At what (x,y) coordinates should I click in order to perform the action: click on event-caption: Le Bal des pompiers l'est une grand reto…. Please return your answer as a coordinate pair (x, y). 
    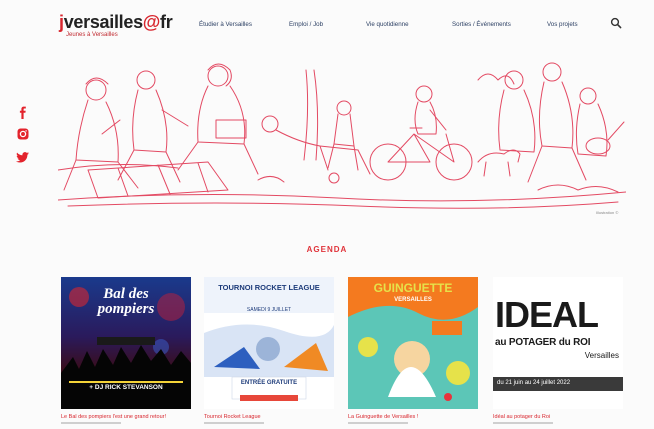
    Looking at the image, I should click on (113, 417).